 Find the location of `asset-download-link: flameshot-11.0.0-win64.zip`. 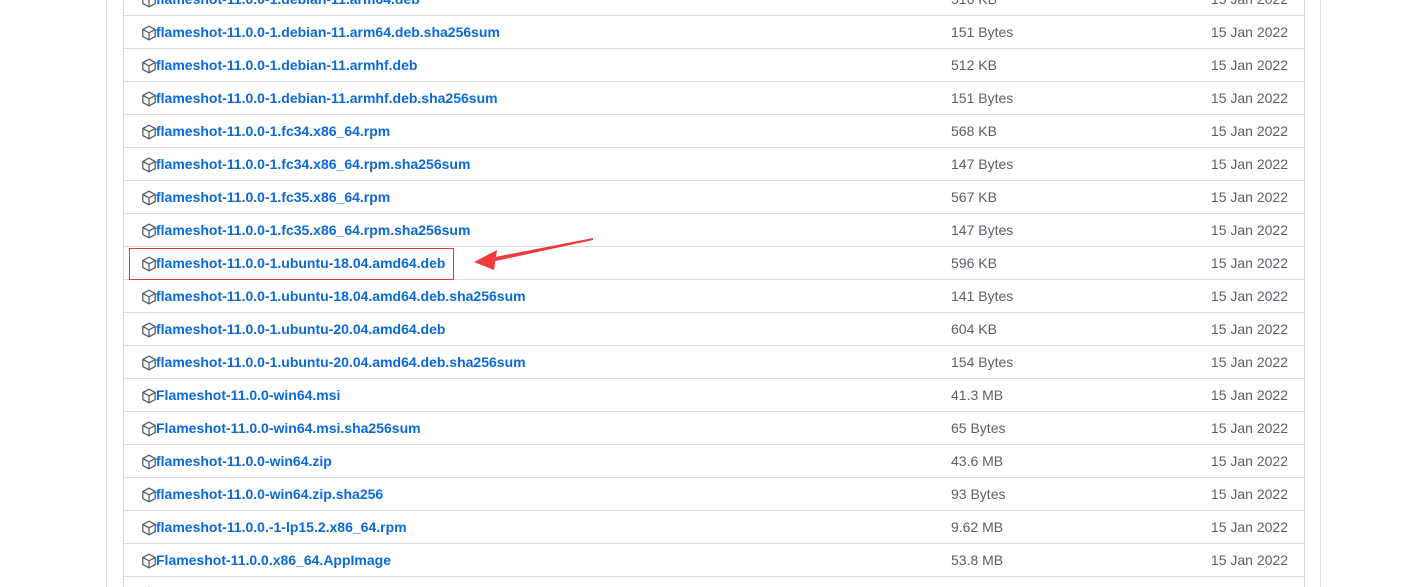

asset-download-link: flameshot-11.0.0-win64.zip is located at coordinates (244, 461).